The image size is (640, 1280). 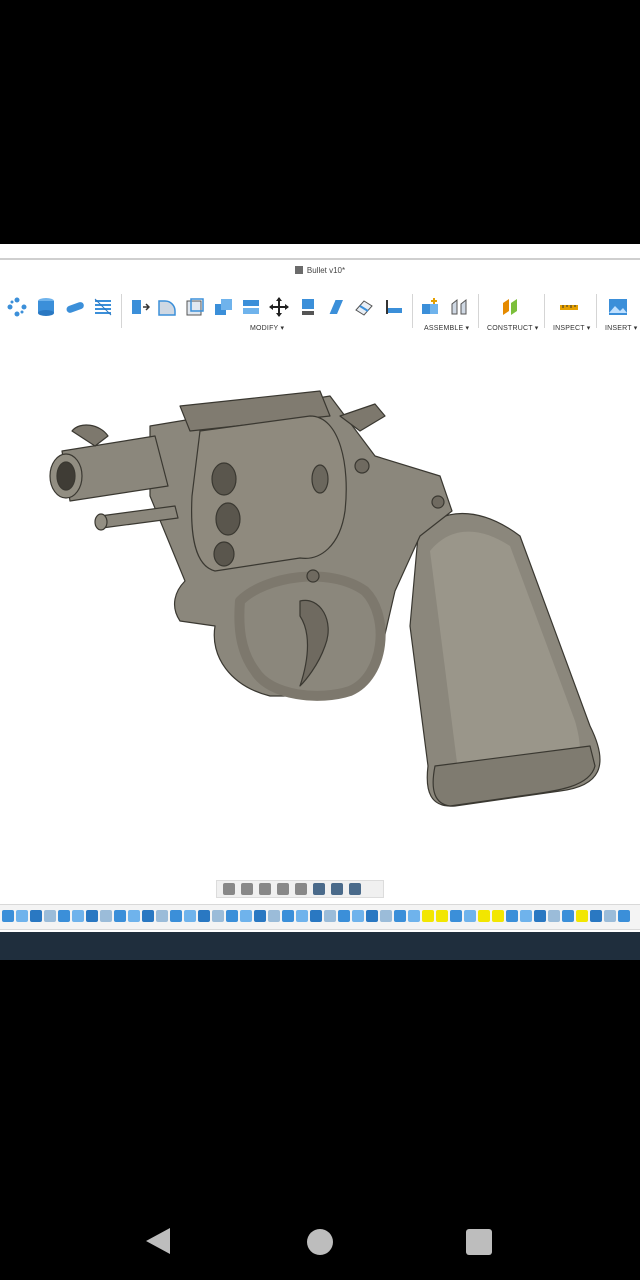 What do you see at coordinates (283, 889) in the screenshot?
I see `zoom-icon` at bounding box center [283, 889].